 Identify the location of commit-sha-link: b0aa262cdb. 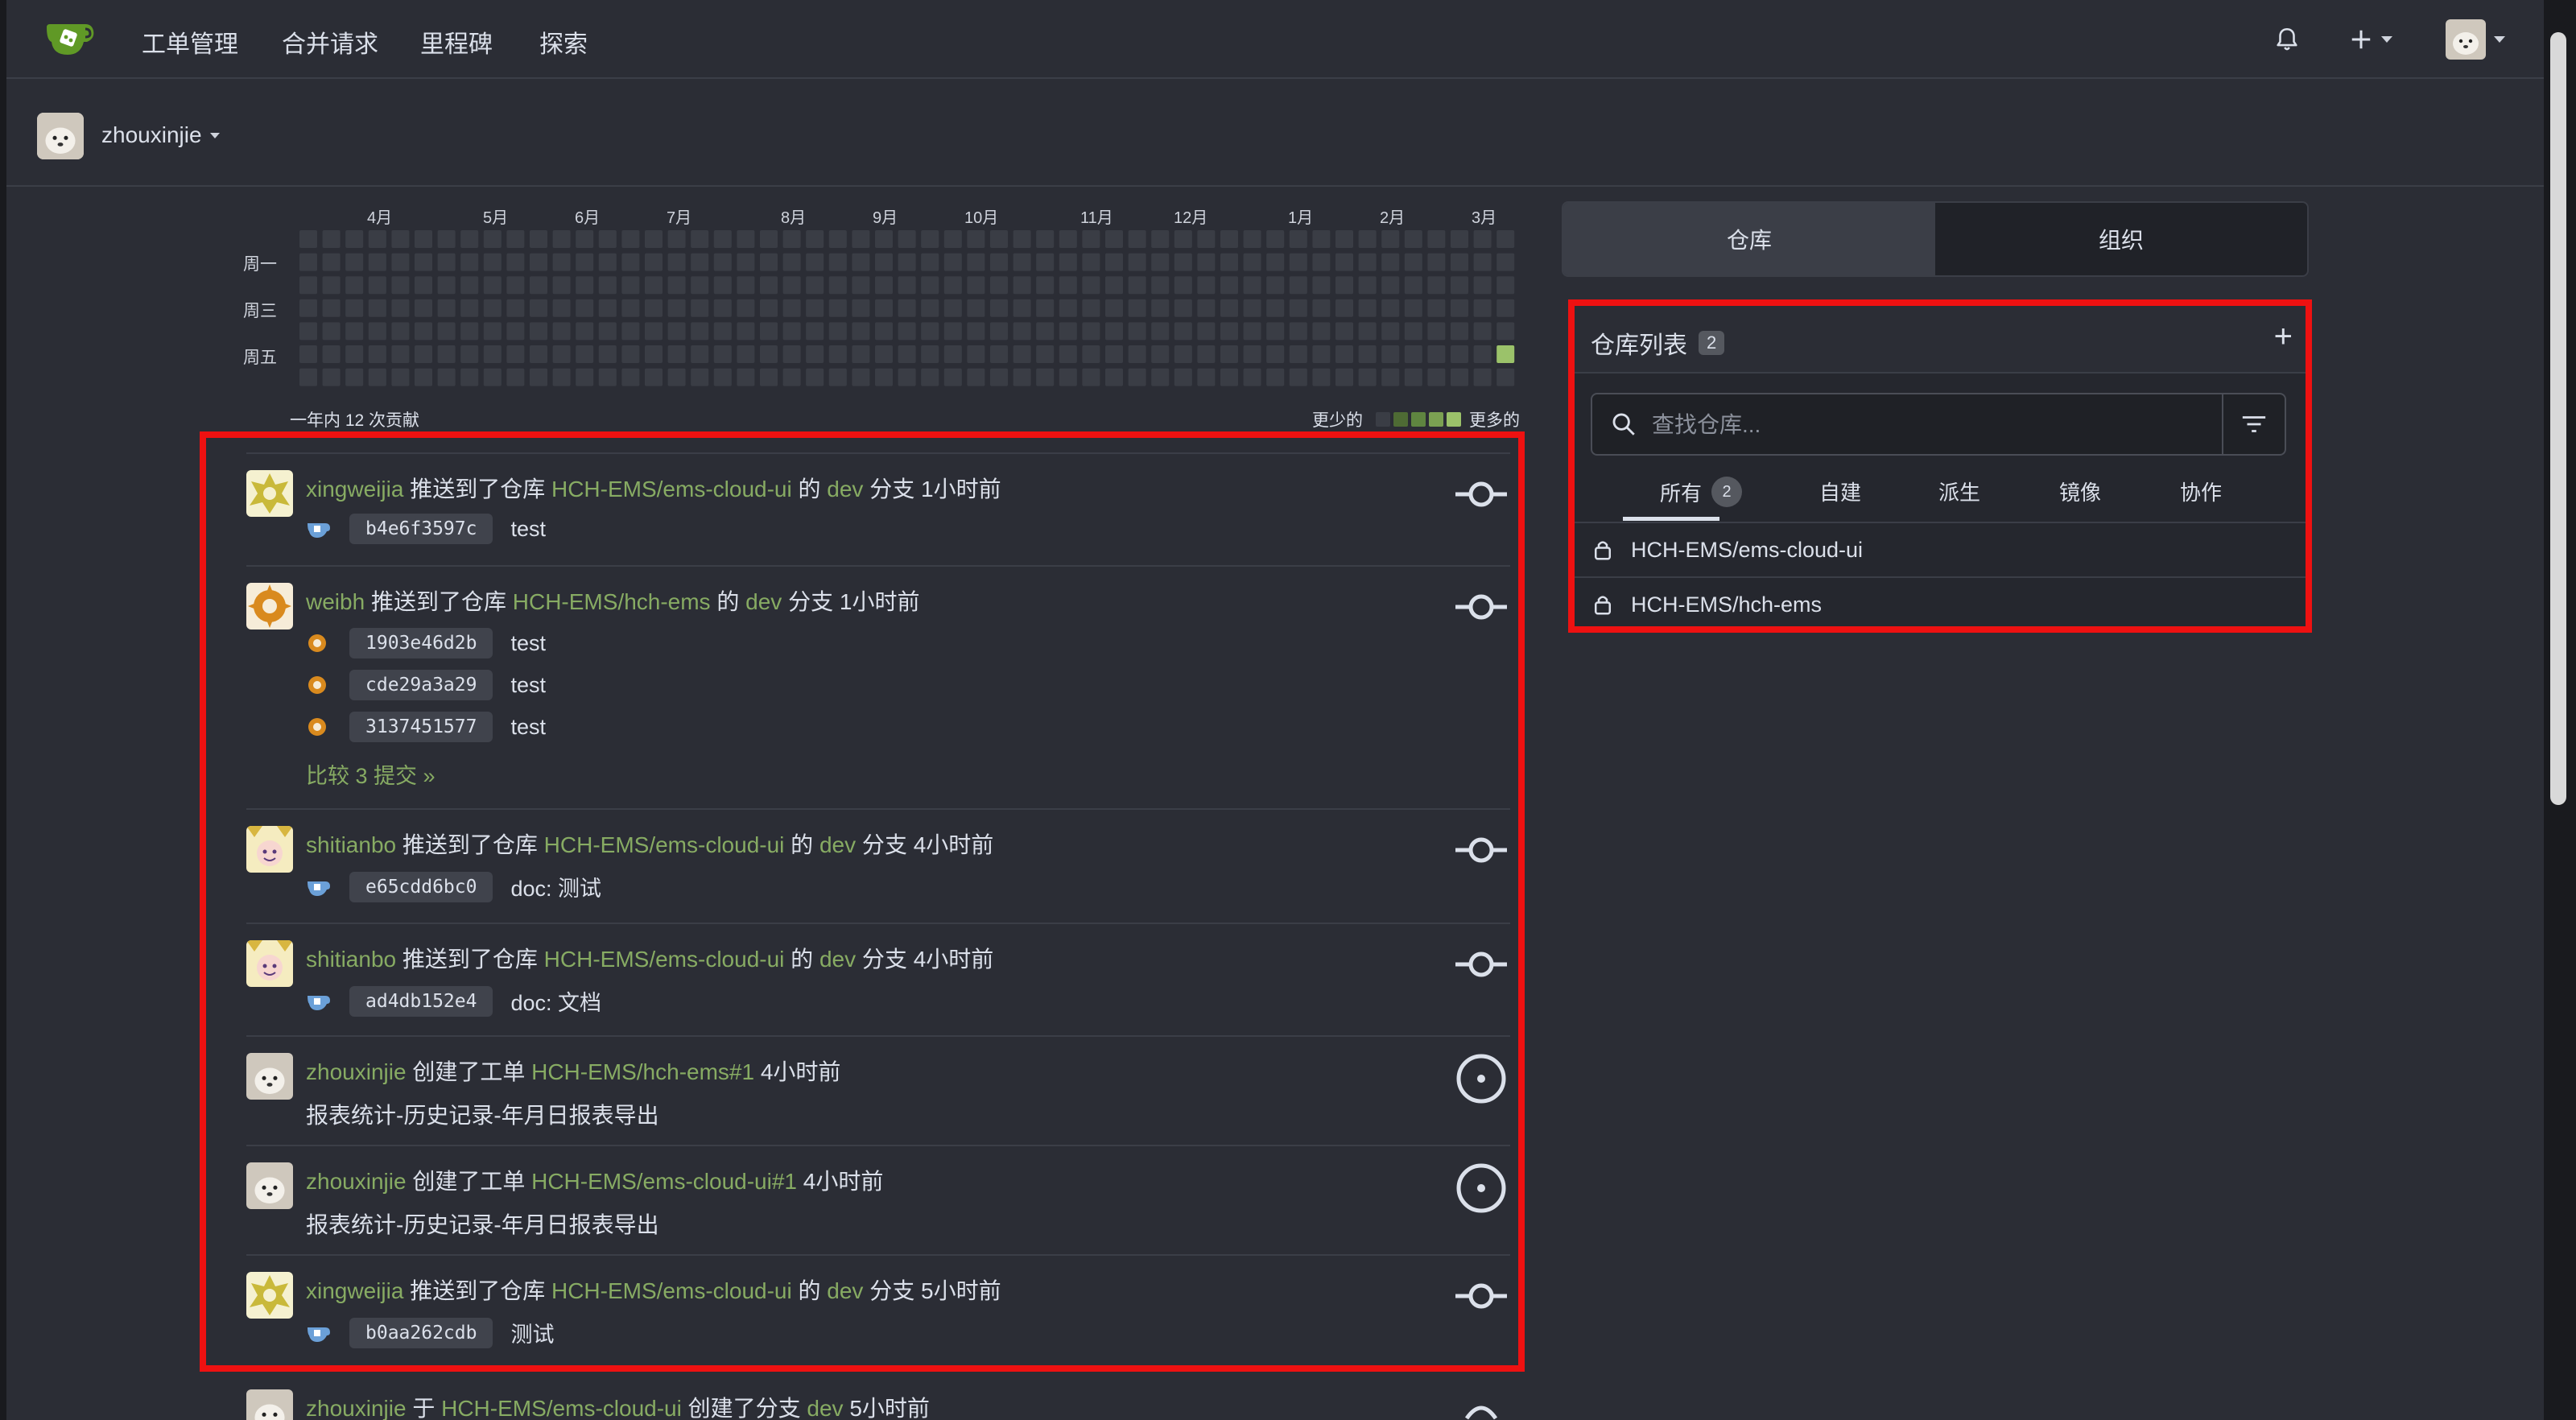
(421, 1332).